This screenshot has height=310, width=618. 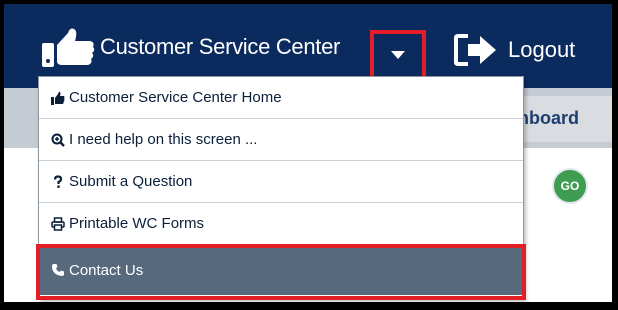 What do you see at coordinates (281, 224) in the screenshot?
I see `menu-item-printable-forms: Printable WC Forms` at bounding box center [281, 224].